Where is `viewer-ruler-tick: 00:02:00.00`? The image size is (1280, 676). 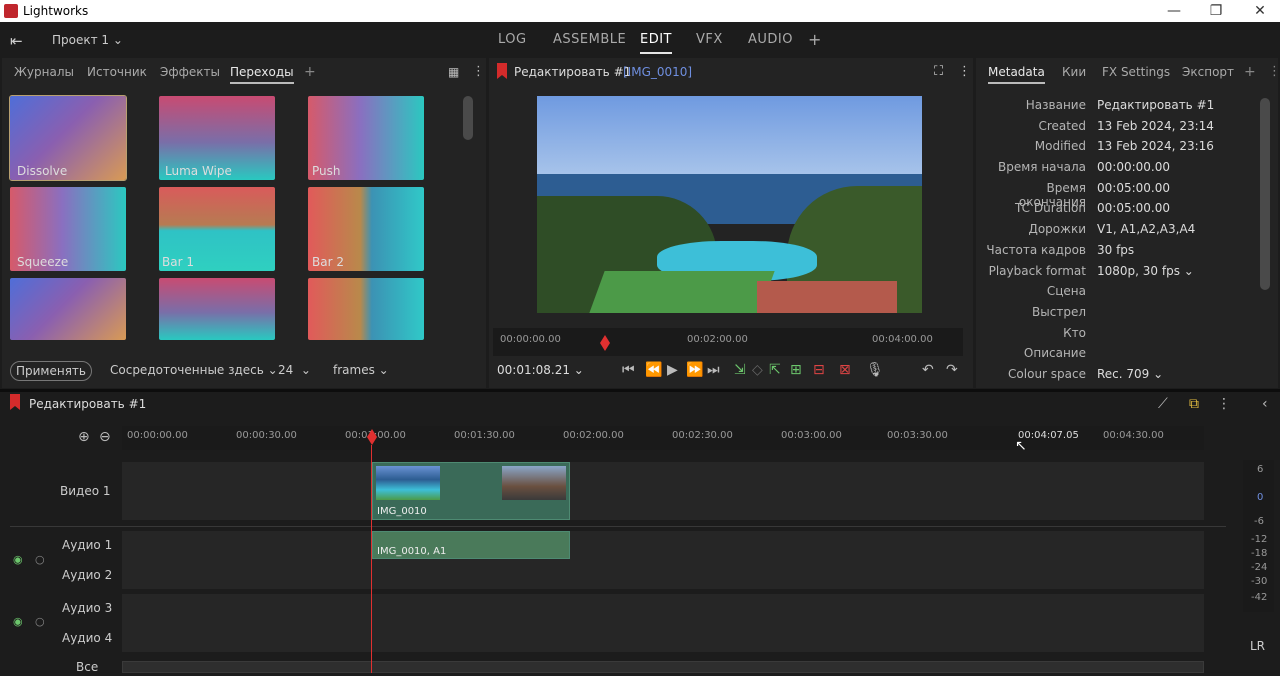 viewer-ruler-tick: 00:02:00.00 is located at coordinates (717, 339).